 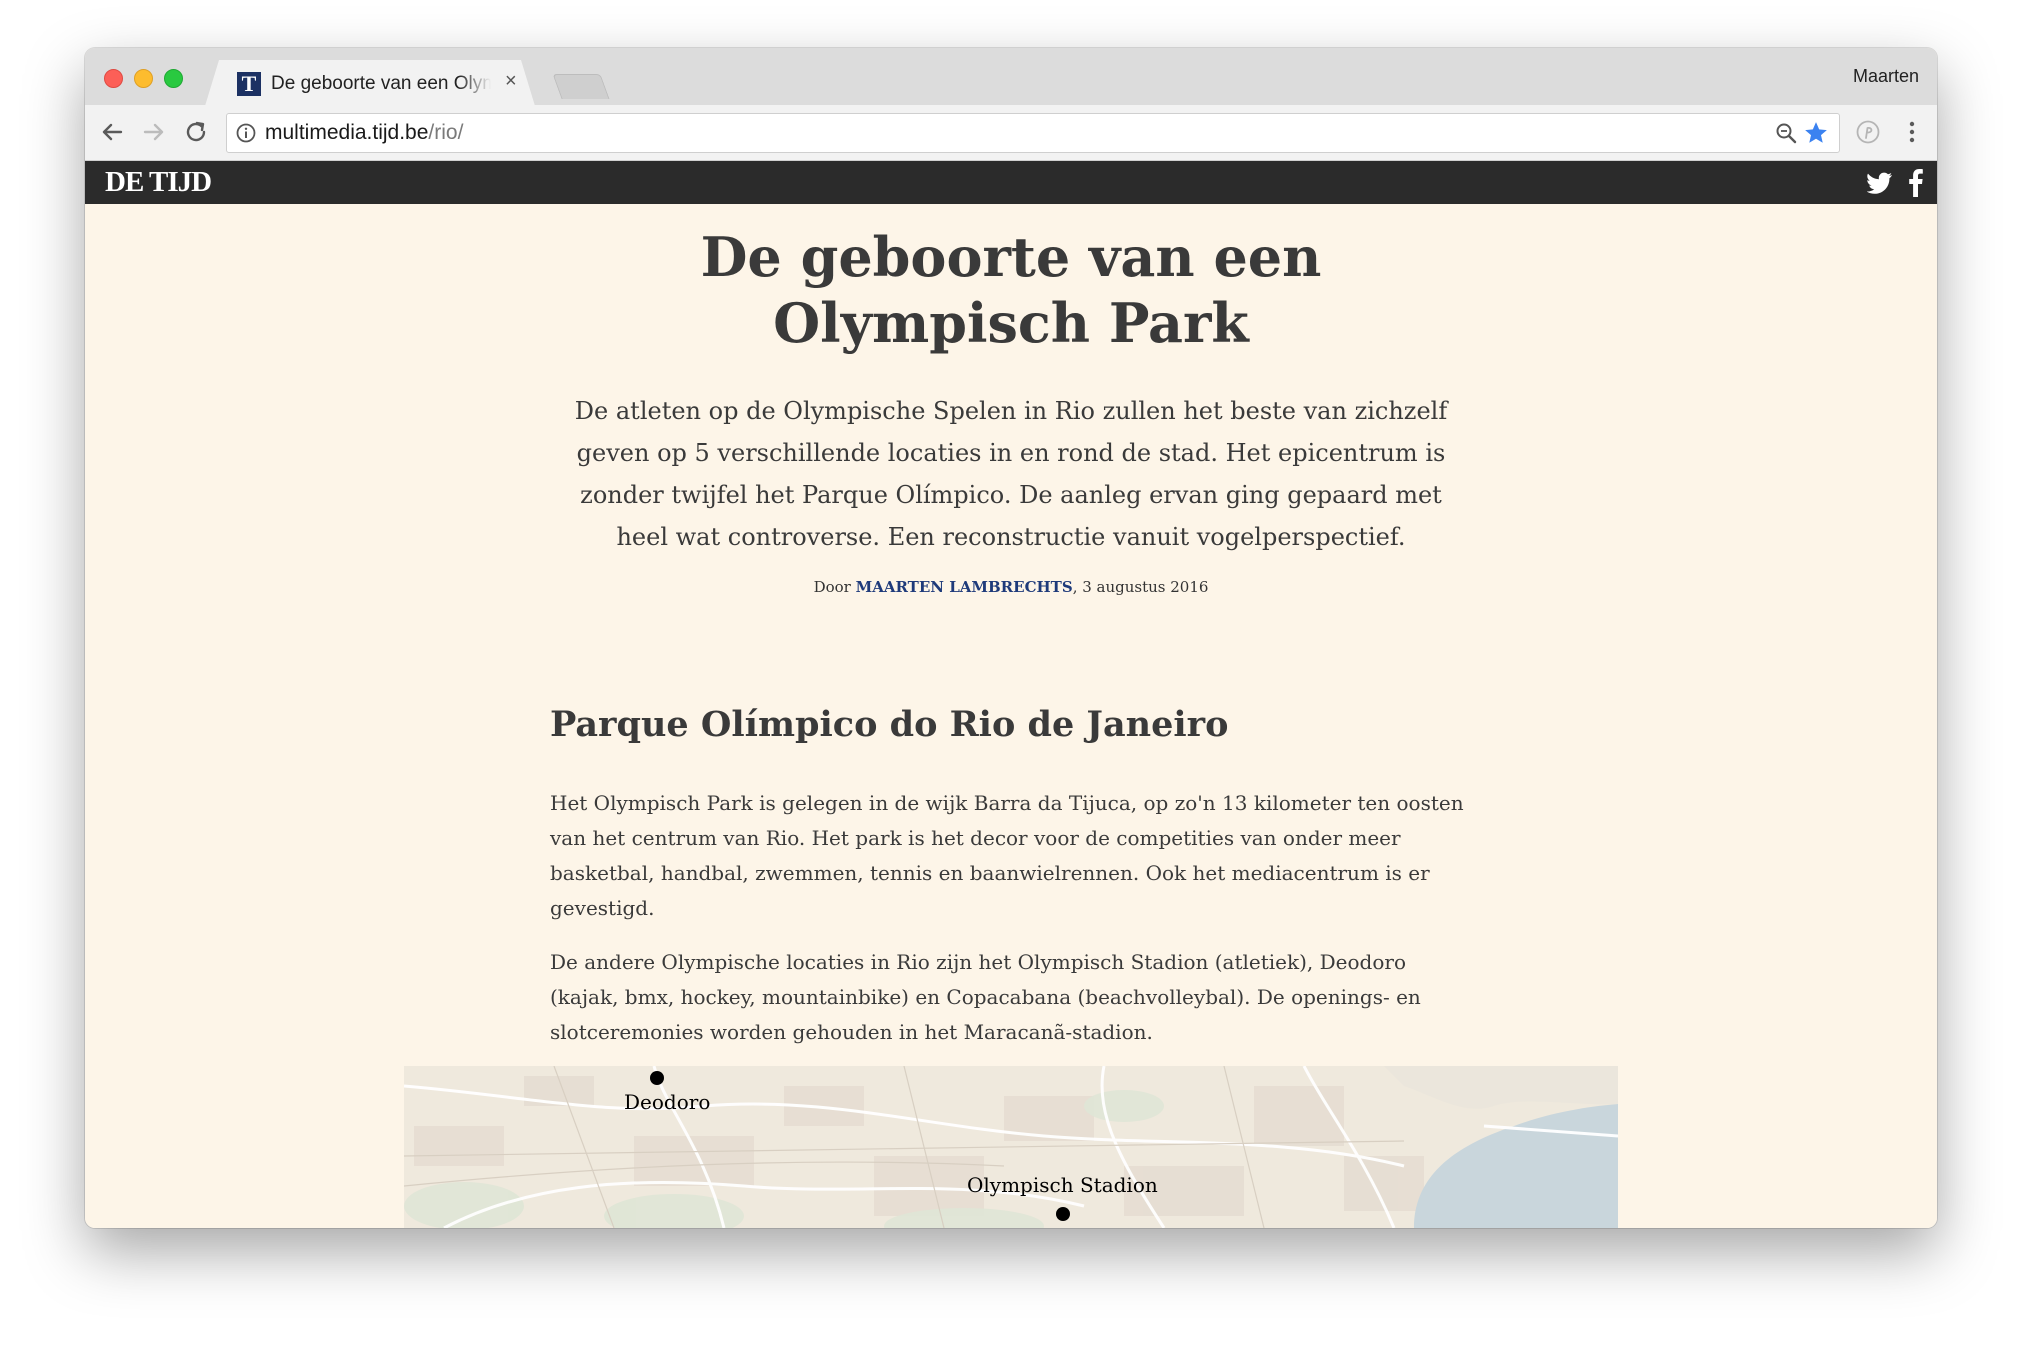 What do you see at coordinates (1062, 1185) in the screenshot?
I see `map-label-olympisch-stadion: Olympisch Stadion` at bounding box center [1062, 1185].